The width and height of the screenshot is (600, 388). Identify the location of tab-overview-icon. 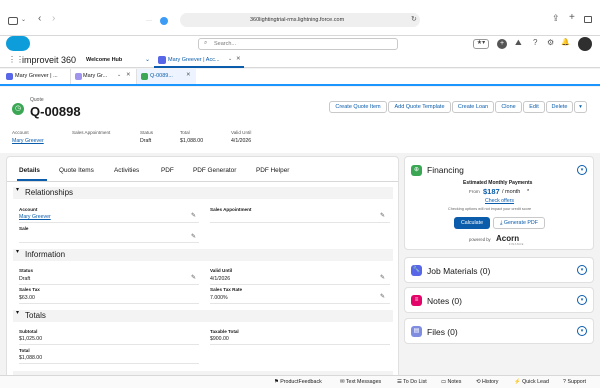
(588, 19).